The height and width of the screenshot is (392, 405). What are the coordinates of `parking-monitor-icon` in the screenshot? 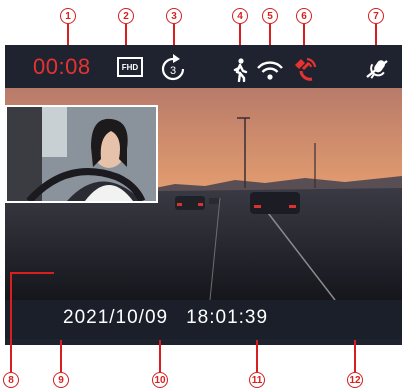 It's located at (240, 70).